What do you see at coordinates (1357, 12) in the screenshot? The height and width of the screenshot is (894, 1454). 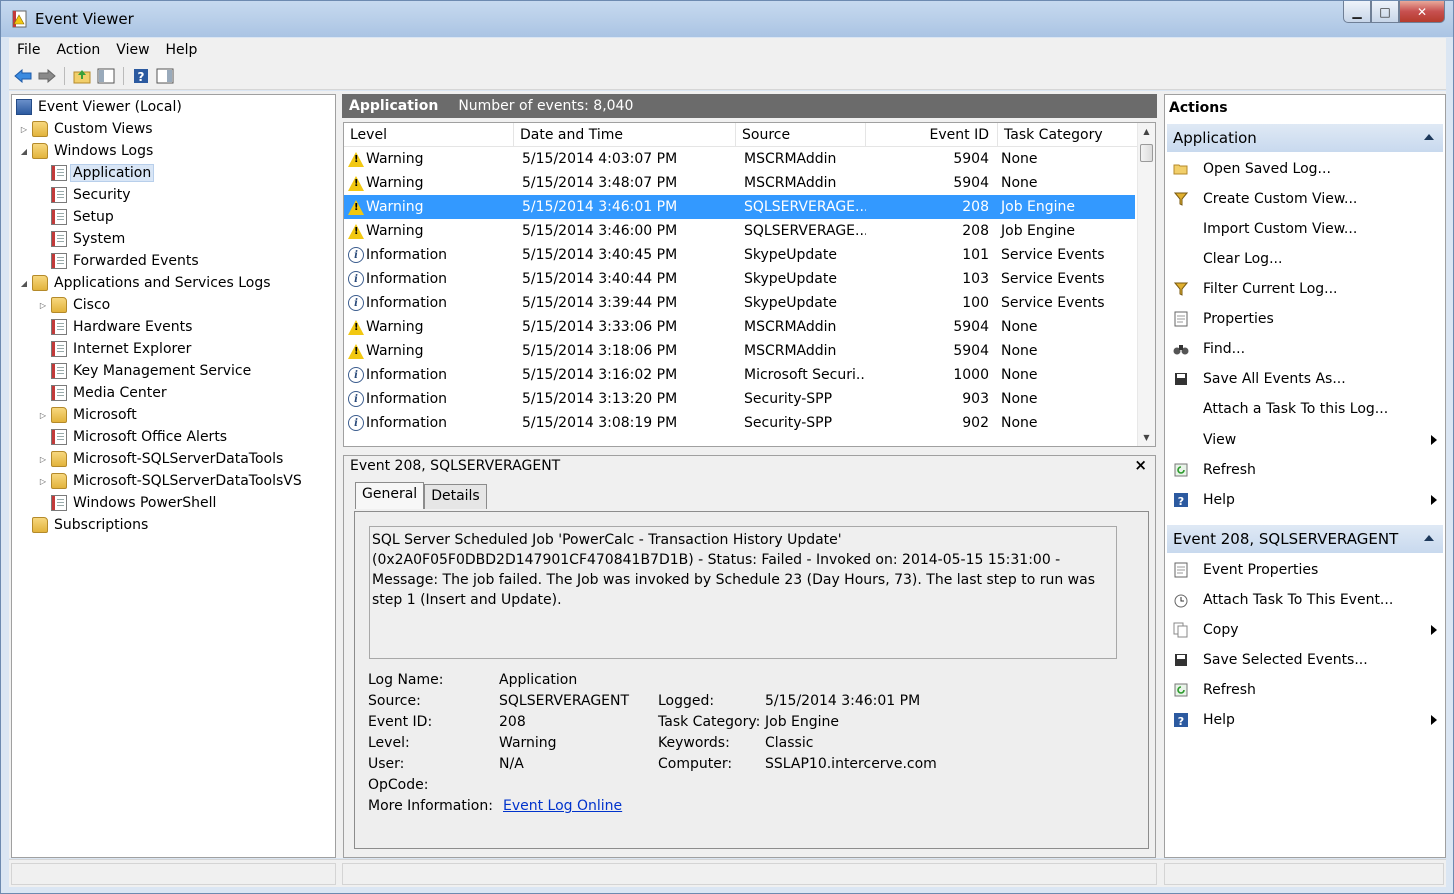 I see `minimize-button: ▁` at bounding box center [1357, 12].